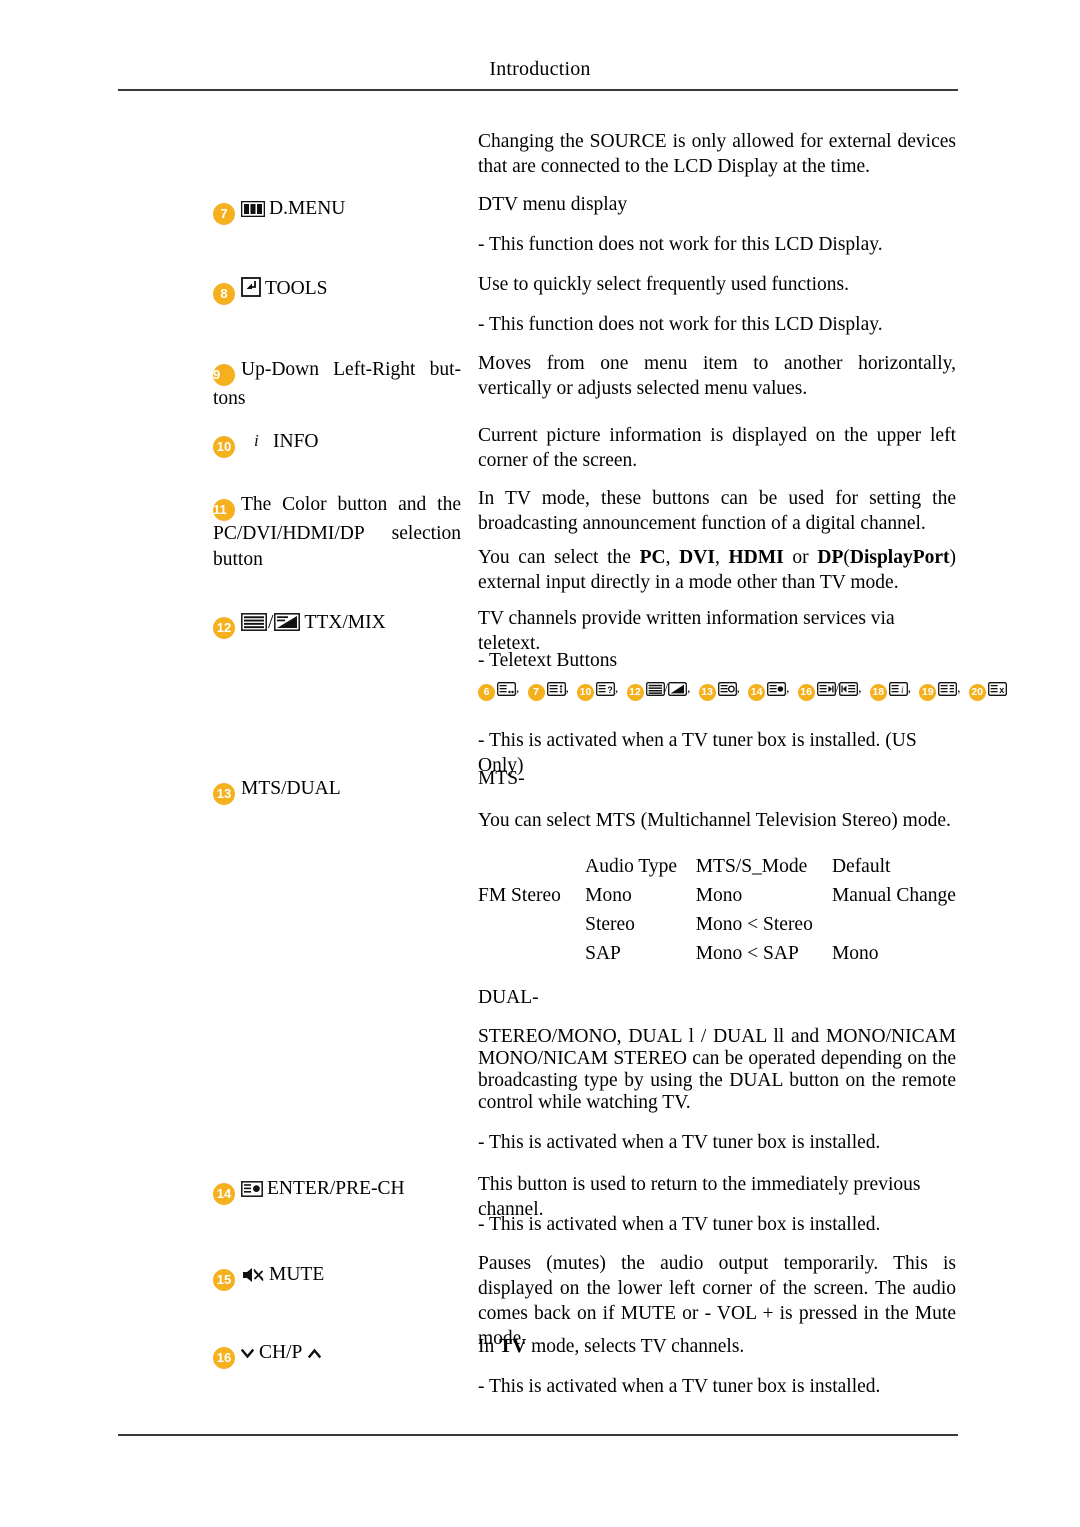  Describe the element at coordinates (806, 692) in the screenshot. I see `badge-tt-16: 16` at that location.